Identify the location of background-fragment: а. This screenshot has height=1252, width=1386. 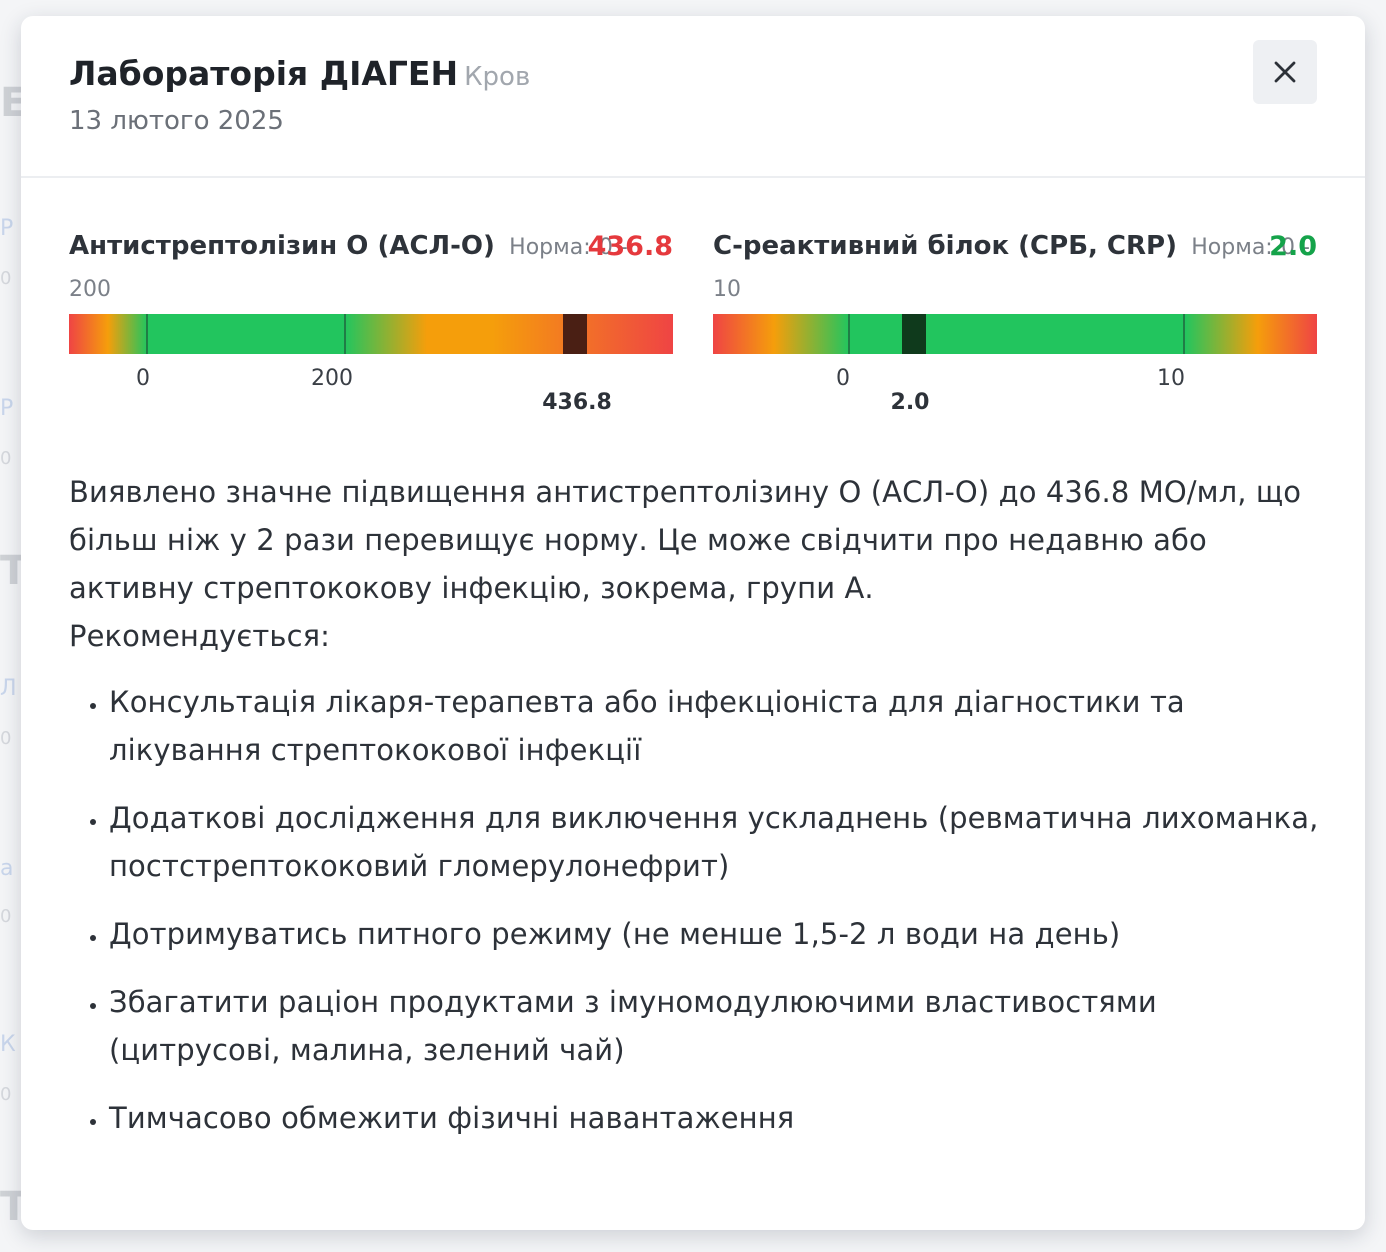
(7, 868).